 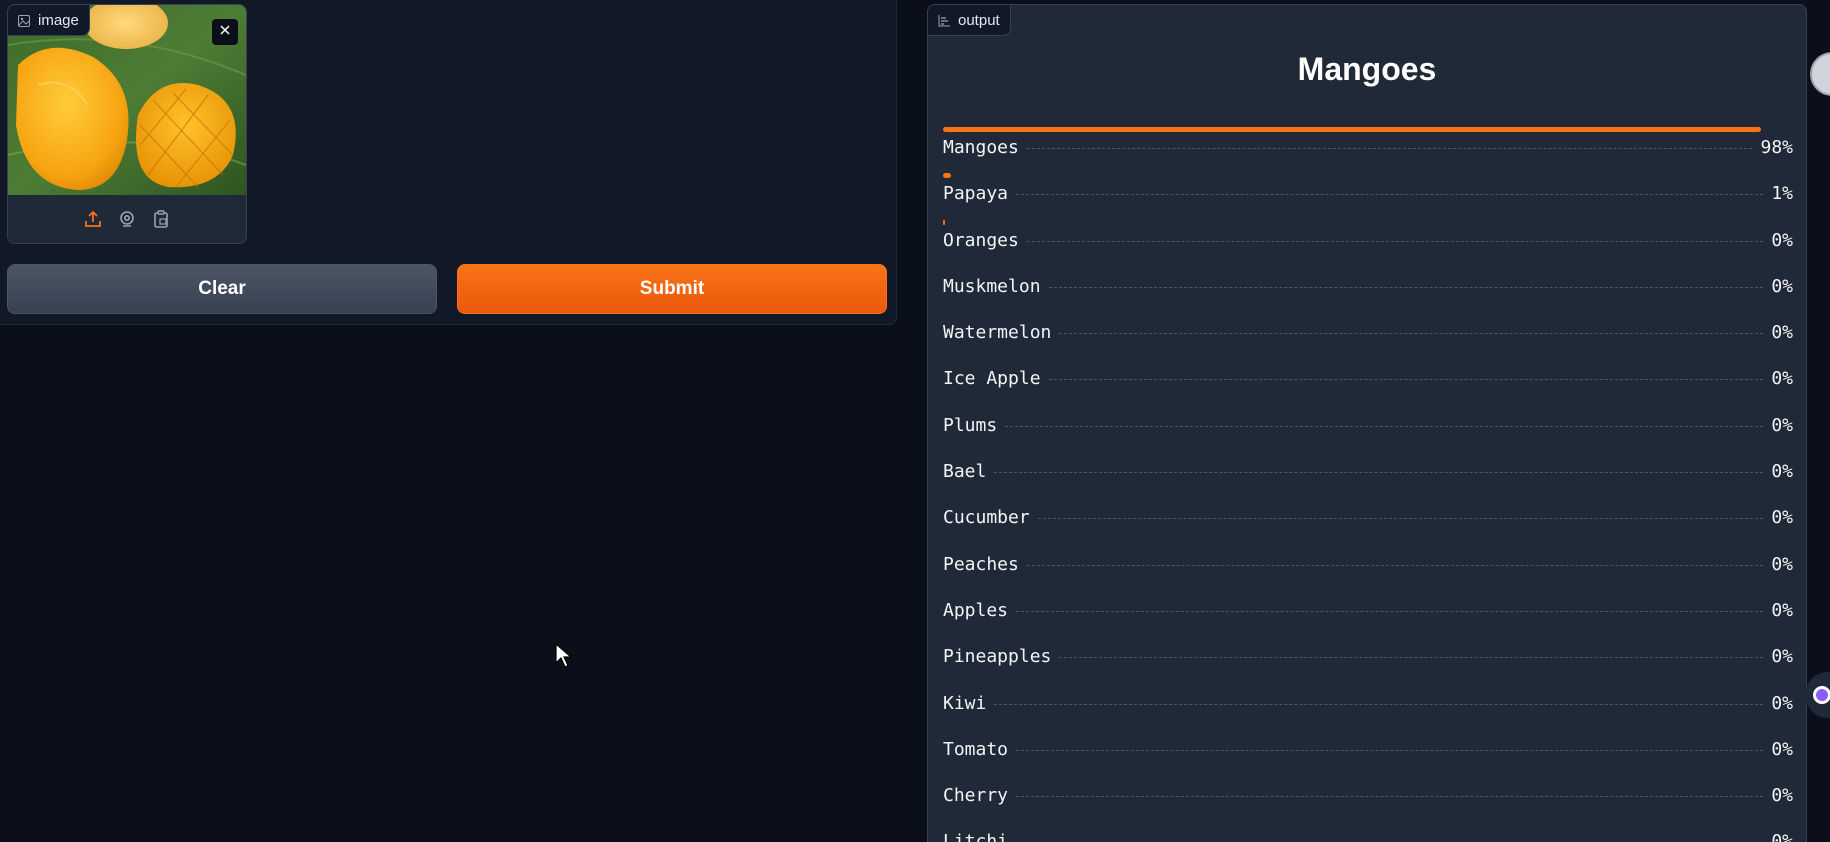 What do you see at coordinates (965, 703) in the screenshot?
I see `confidence-label: Kiwi` at bounding box center [965, 703].